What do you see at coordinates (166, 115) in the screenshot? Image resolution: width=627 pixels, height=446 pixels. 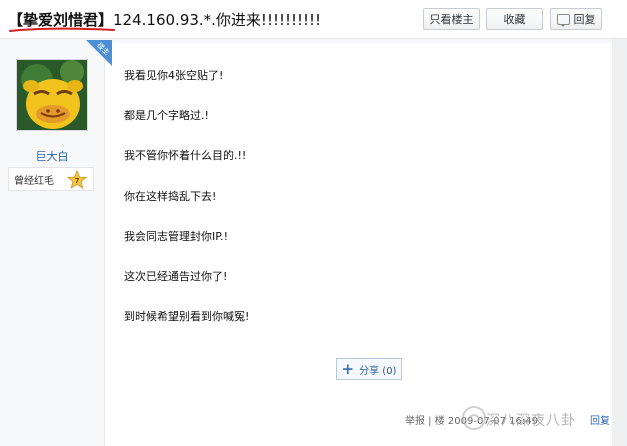 I see `post-line: 都是几个字略过.!` at bounding box center [166, 115].